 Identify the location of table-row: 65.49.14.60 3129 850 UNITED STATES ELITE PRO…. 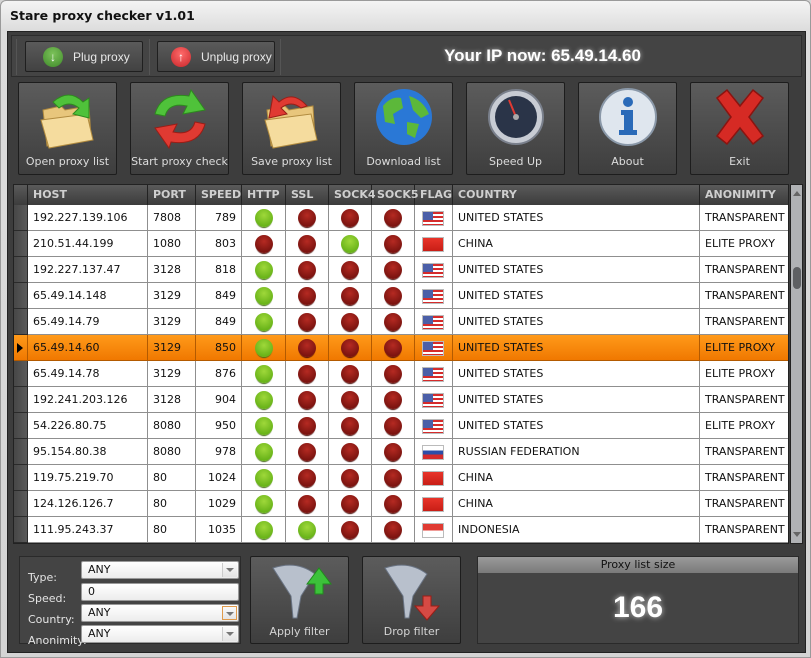
(401, 348).